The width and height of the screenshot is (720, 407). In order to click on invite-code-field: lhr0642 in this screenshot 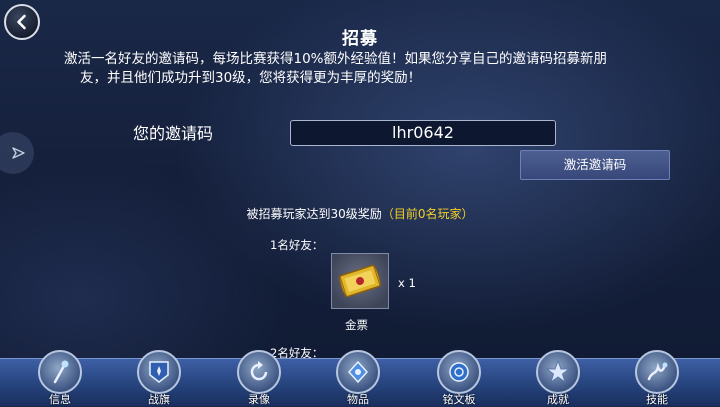, I will do `click(423, 133)`.